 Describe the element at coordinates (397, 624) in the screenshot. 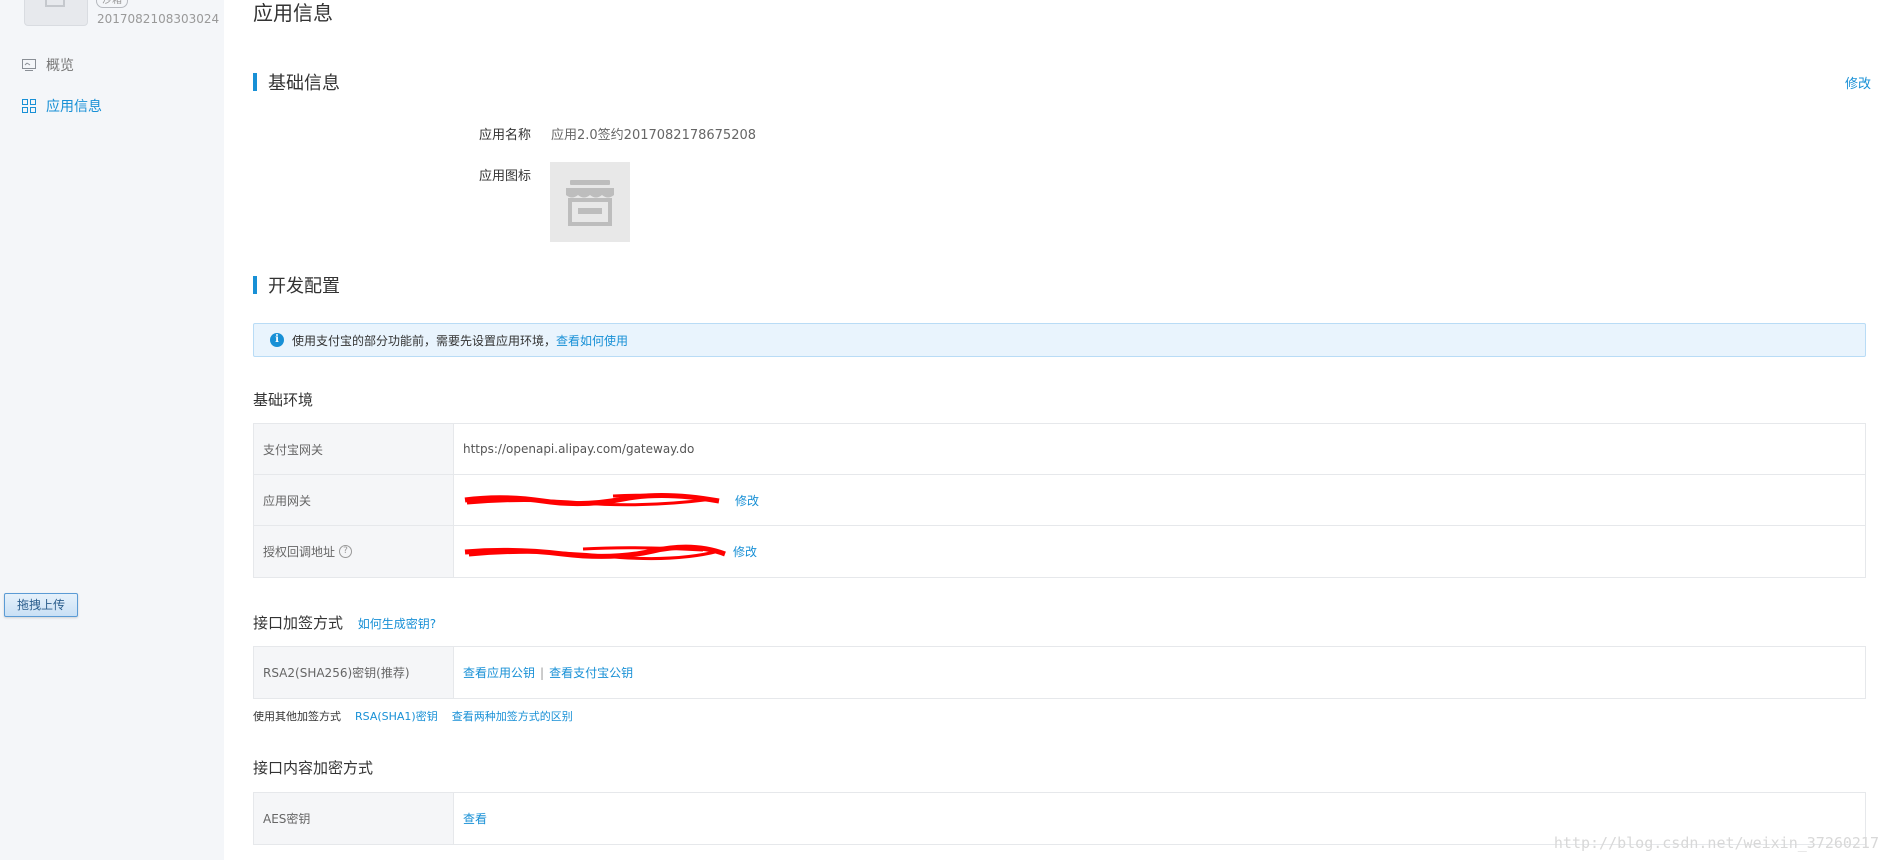

I see `how-to-generate-key-link: 如何生成密钥?` at that location.